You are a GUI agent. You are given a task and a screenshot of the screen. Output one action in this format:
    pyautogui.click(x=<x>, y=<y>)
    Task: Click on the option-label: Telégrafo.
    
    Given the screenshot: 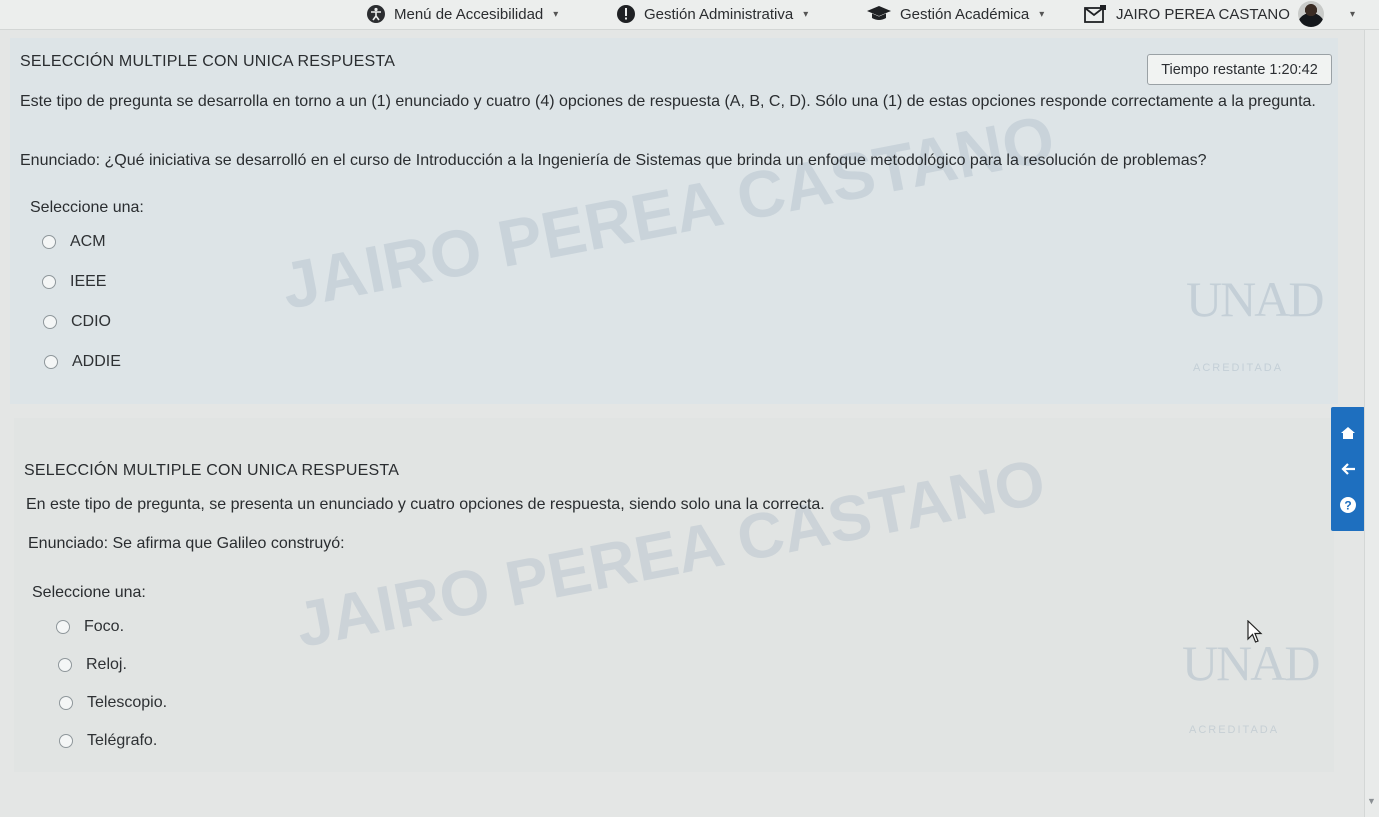 What is the action you would take?
    pyautogui.click(x=122, y=740)
    